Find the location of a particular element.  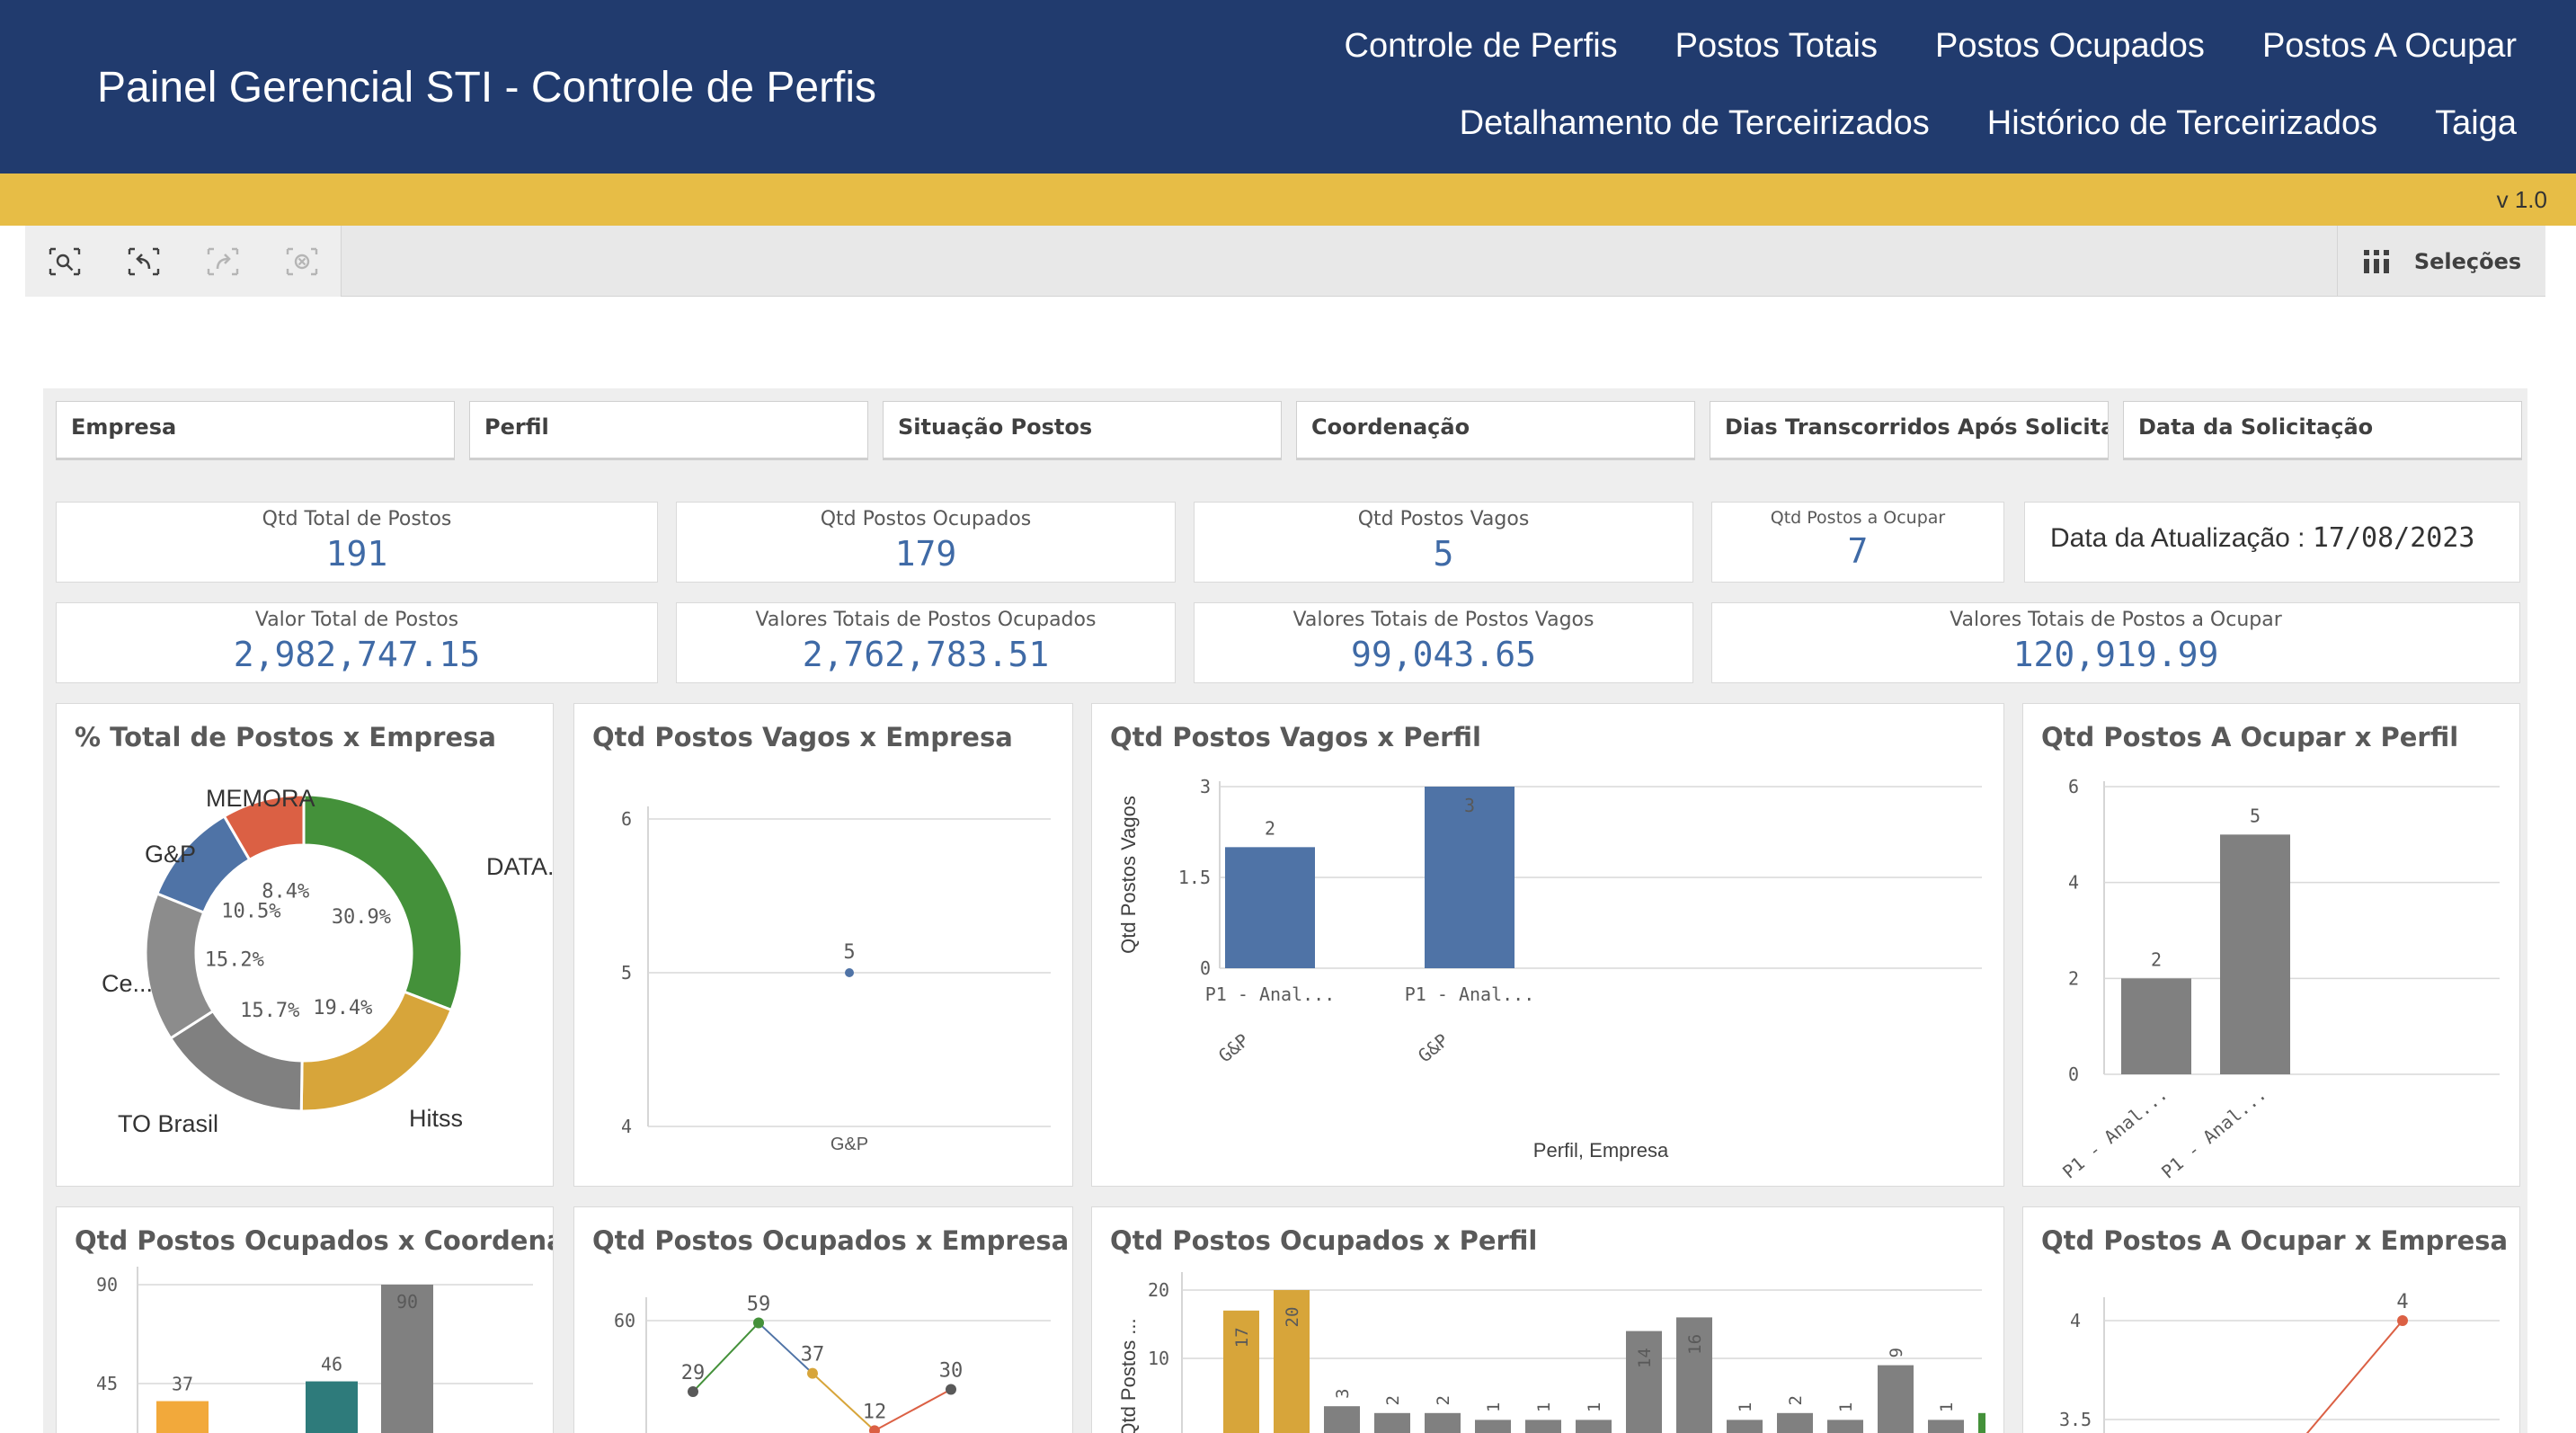

y-tick-label: 3.5 is located at coordinates (2075, 1419).